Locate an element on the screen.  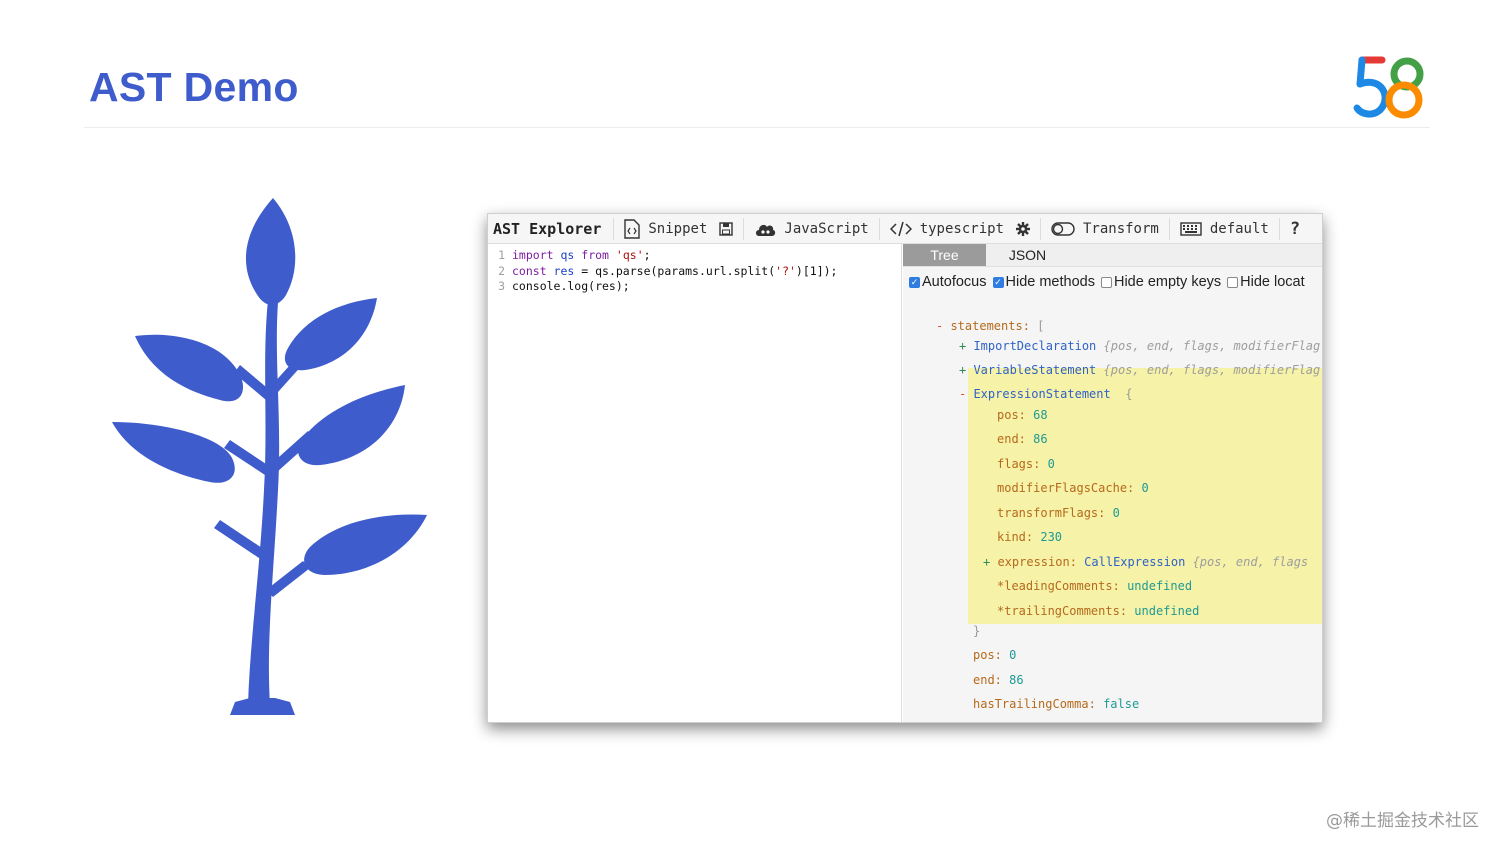
option-hide-location: Hide locat is located at coordinates (1266, 282).